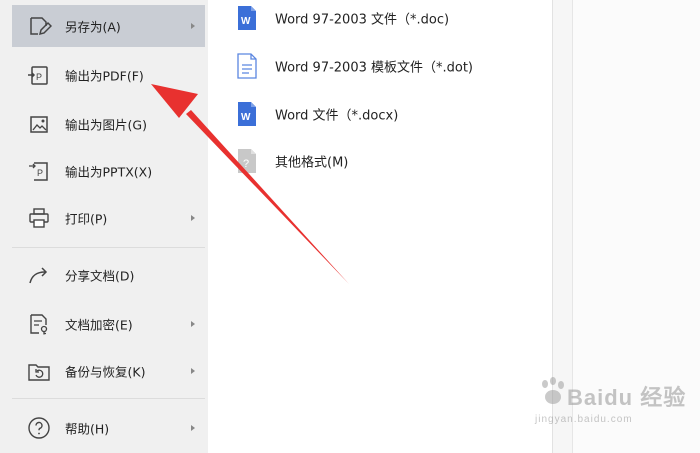 This screenshot has width=700, height=453. What do you see at coordinates (87, 429) in the screenshot?
I see `menu-item-label: 帮助(H)` at bounding box center [87, 429].